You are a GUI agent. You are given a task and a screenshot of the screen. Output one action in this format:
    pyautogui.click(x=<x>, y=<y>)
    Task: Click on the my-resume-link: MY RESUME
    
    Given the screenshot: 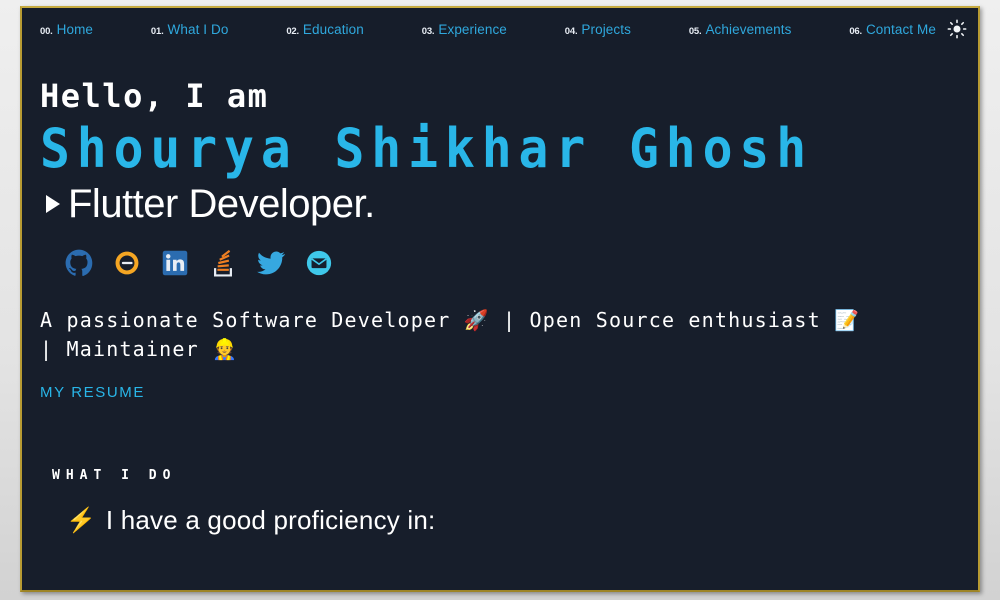 What is the action you would take?
    pyautogui.click(x=92, y=392)
    